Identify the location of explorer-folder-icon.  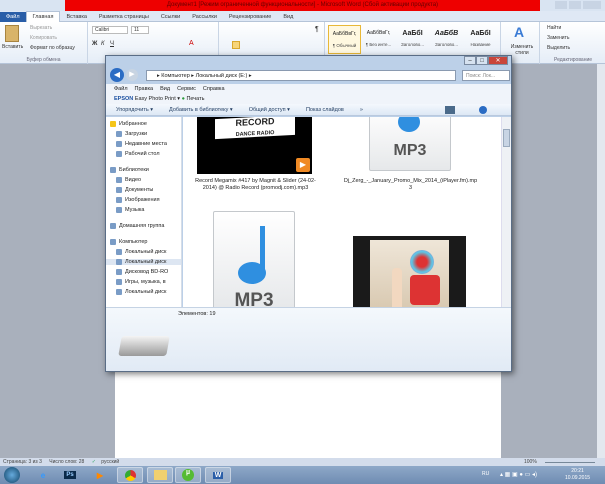
(160, 475).